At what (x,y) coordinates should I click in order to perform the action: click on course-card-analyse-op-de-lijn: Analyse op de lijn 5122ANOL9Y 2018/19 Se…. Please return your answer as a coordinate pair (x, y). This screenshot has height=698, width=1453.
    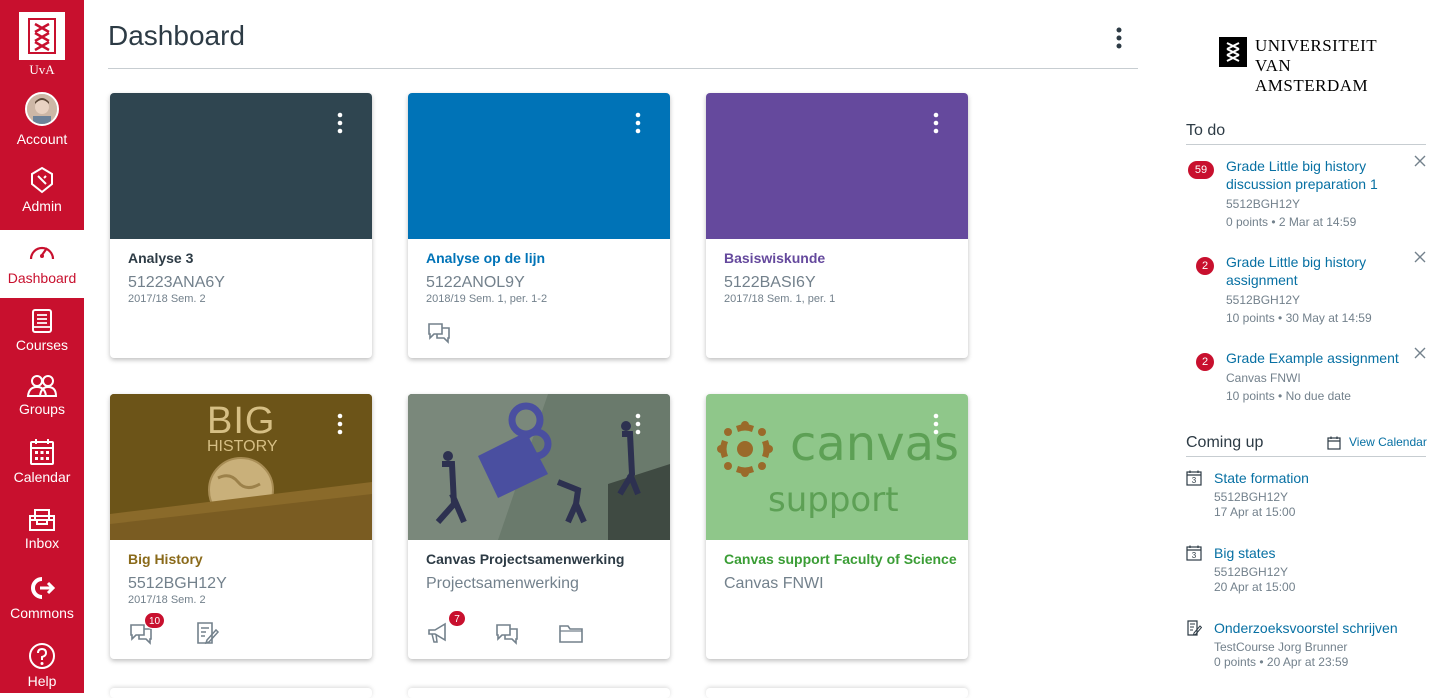
    Looking at the image, I should click on (539, 225).